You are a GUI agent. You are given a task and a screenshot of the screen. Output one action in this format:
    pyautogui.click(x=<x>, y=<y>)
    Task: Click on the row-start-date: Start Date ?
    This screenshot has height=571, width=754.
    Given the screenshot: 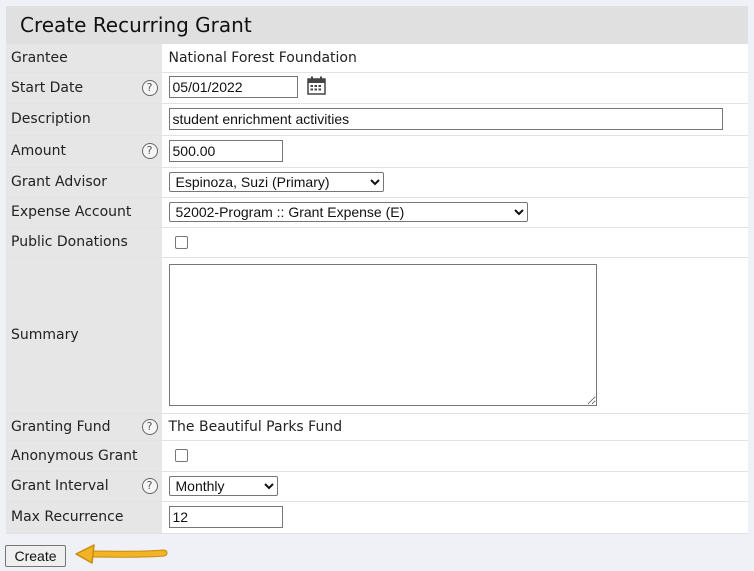 What is the action you would take?
    pyautogui.click(x=377, y=88)
    